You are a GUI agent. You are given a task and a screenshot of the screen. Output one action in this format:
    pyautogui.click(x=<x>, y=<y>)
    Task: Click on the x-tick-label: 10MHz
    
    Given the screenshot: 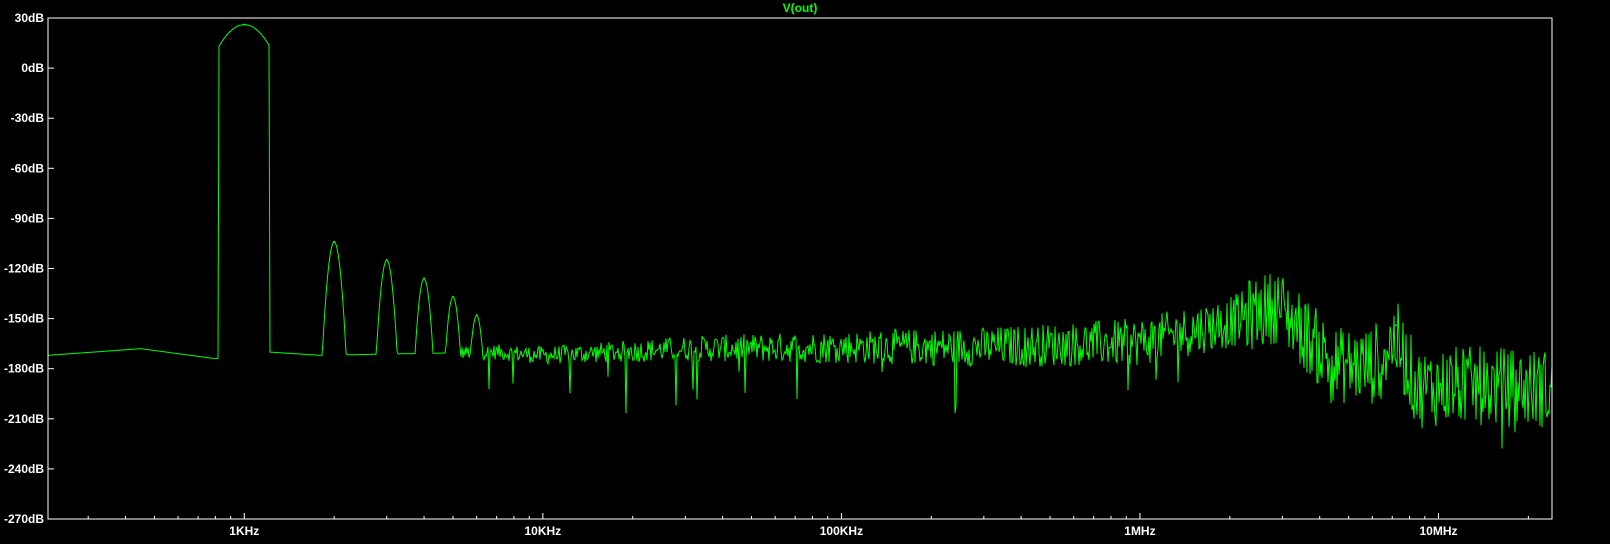 What is the action you would take?
    pyautogui.click(x=1438, y=531)
    